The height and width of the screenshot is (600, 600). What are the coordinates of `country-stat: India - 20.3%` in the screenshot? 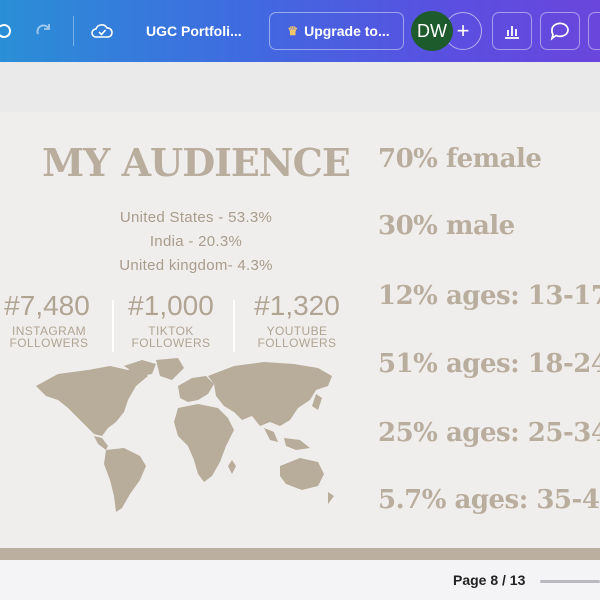 It's located at (196, 241).